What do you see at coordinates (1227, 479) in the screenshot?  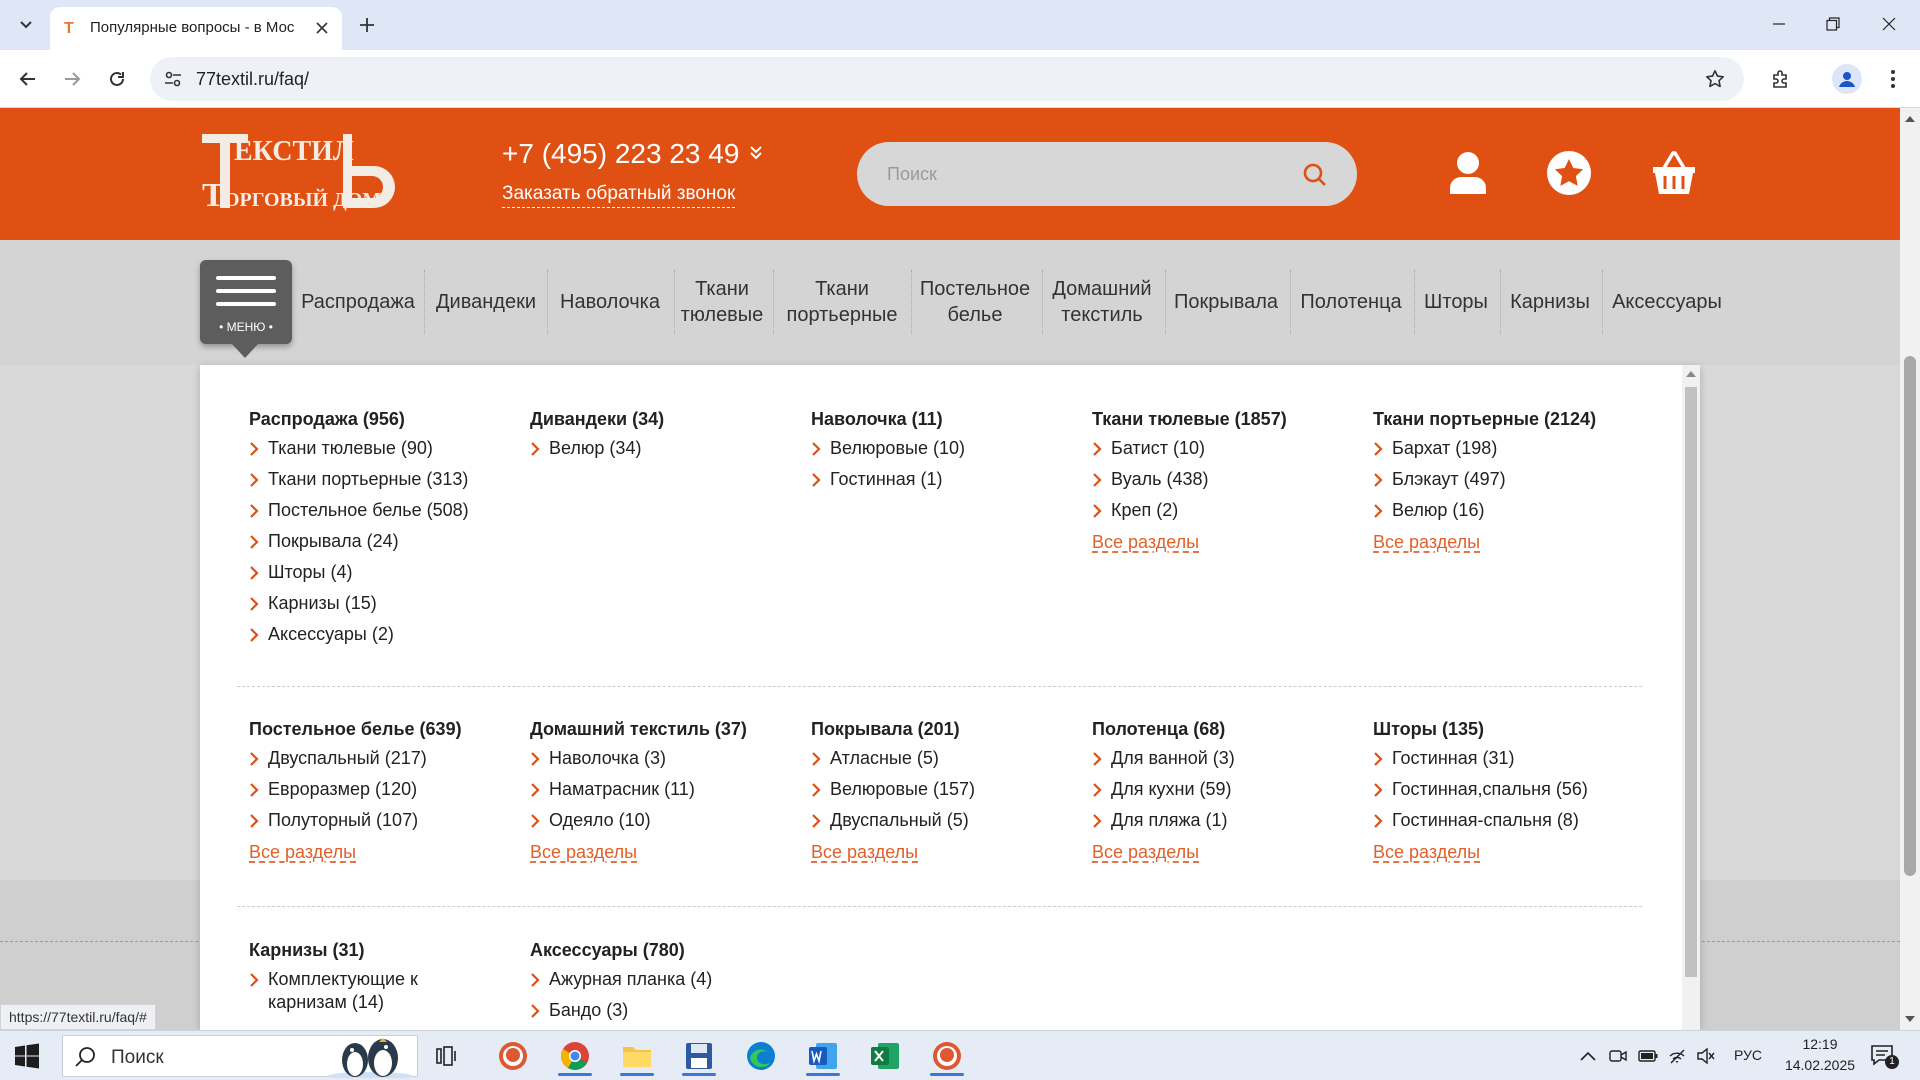 I see `subcategory-link: Вуаль (438)` at bounding box center [1227, 479].